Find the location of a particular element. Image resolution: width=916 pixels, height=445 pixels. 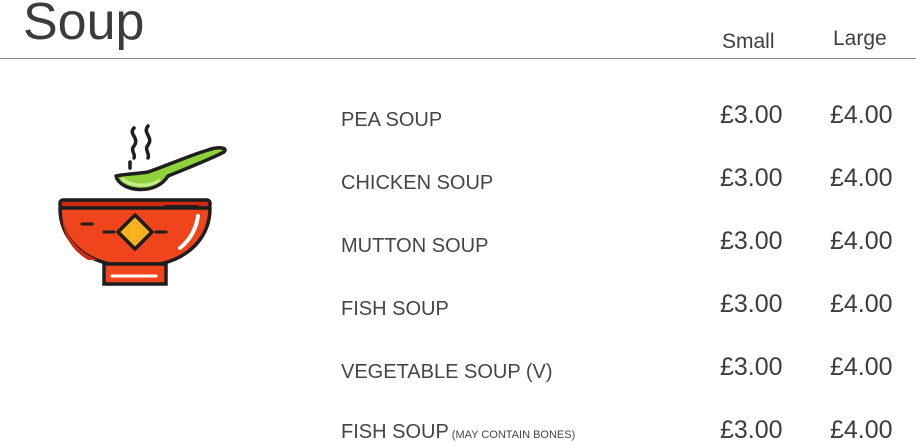

item-name: VEGETABLE SOUP (V) is located at coordinates (447, 372).